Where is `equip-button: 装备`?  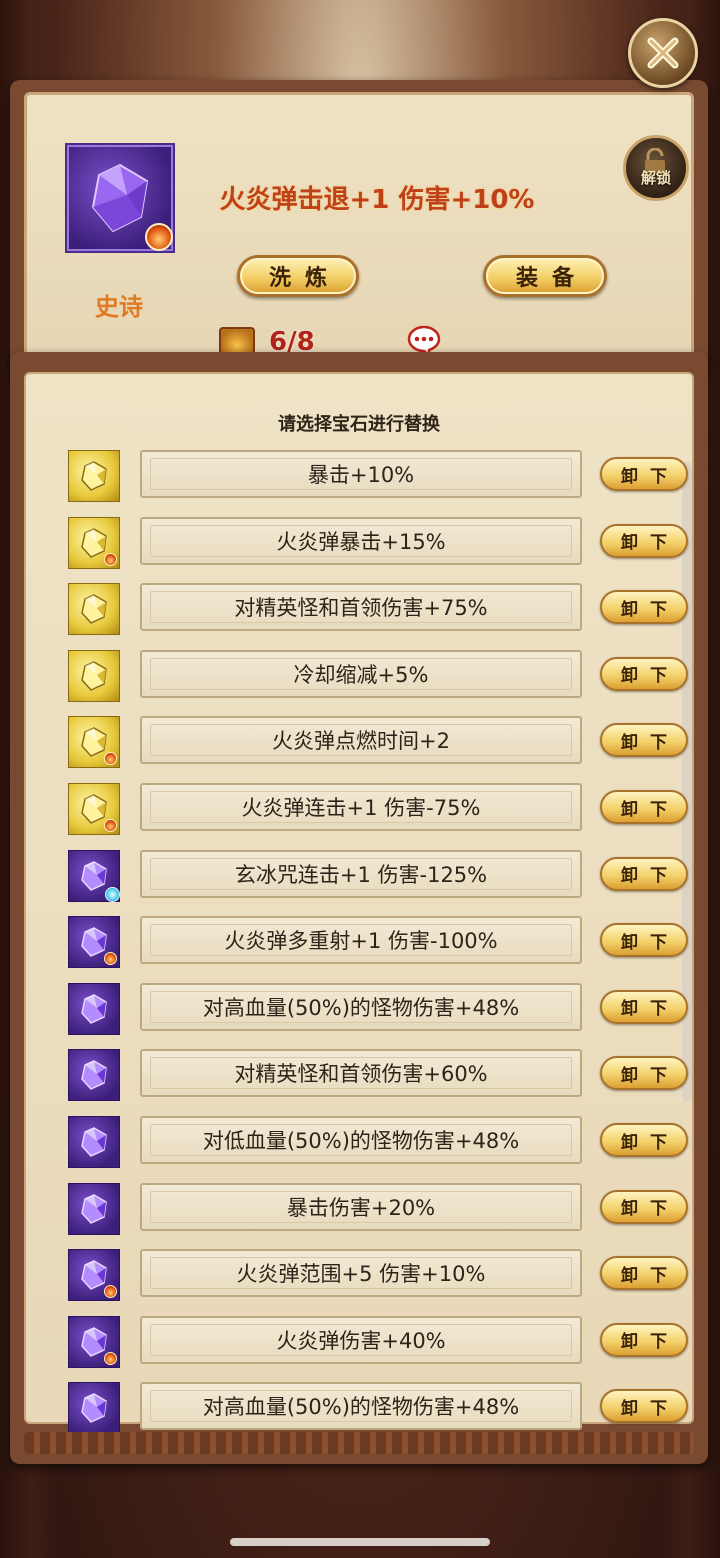
equip-button: 装备 is located at coordinates (545, 276).